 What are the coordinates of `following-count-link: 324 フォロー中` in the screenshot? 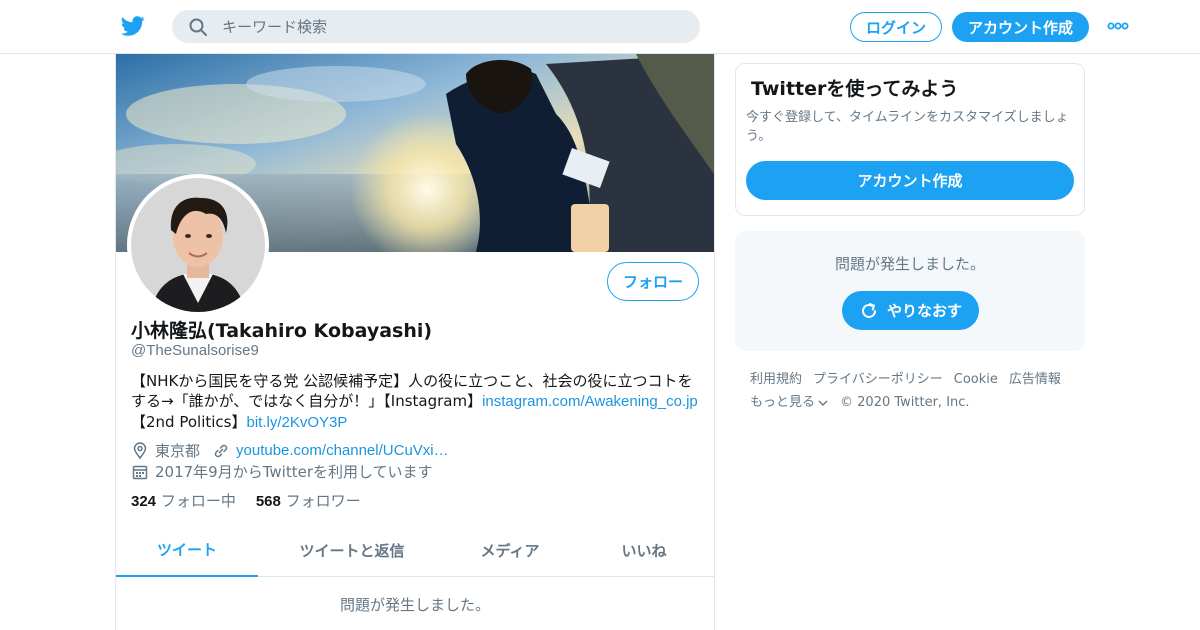 It's located at (183, 500).